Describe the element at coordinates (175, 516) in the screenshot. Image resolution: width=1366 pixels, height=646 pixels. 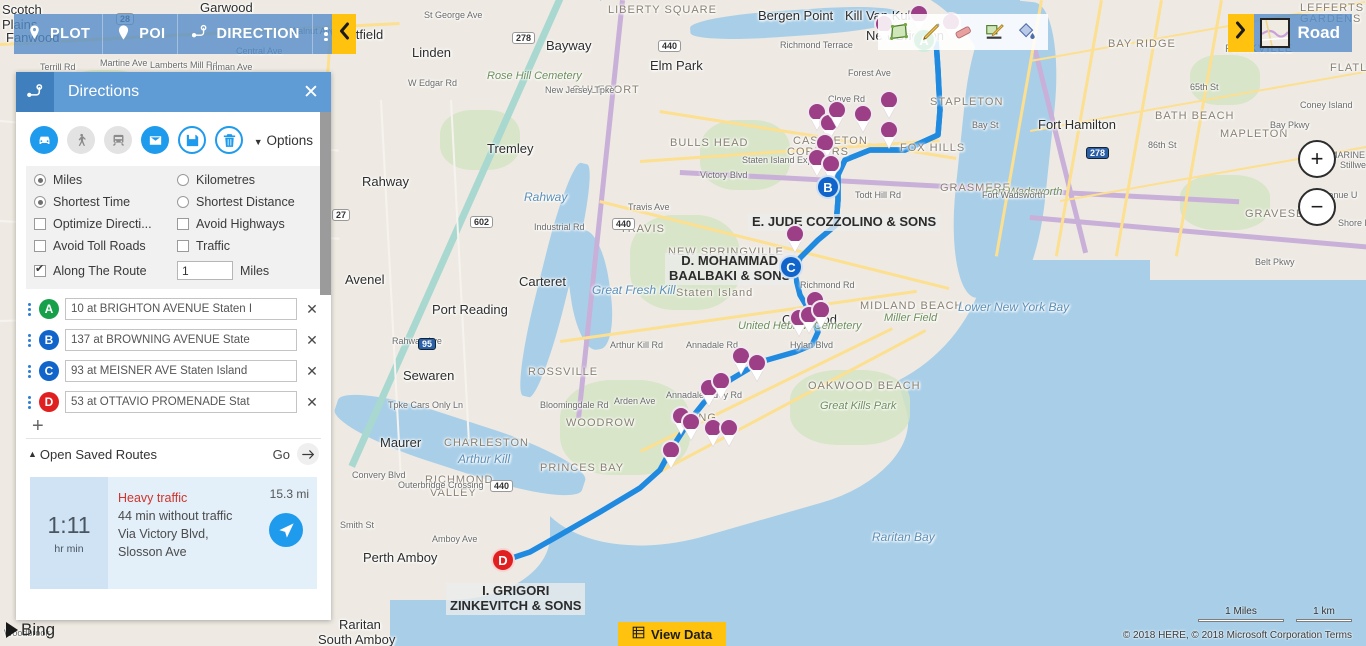
I see `route-without-traffic: 44 min without traffic` at that location.